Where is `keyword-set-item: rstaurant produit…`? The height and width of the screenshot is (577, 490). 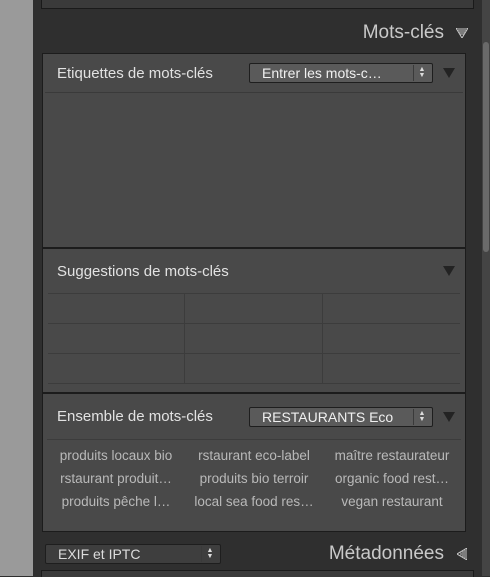 keyword-set-item: rstaurant produit… is located at coordinates (116, 478).